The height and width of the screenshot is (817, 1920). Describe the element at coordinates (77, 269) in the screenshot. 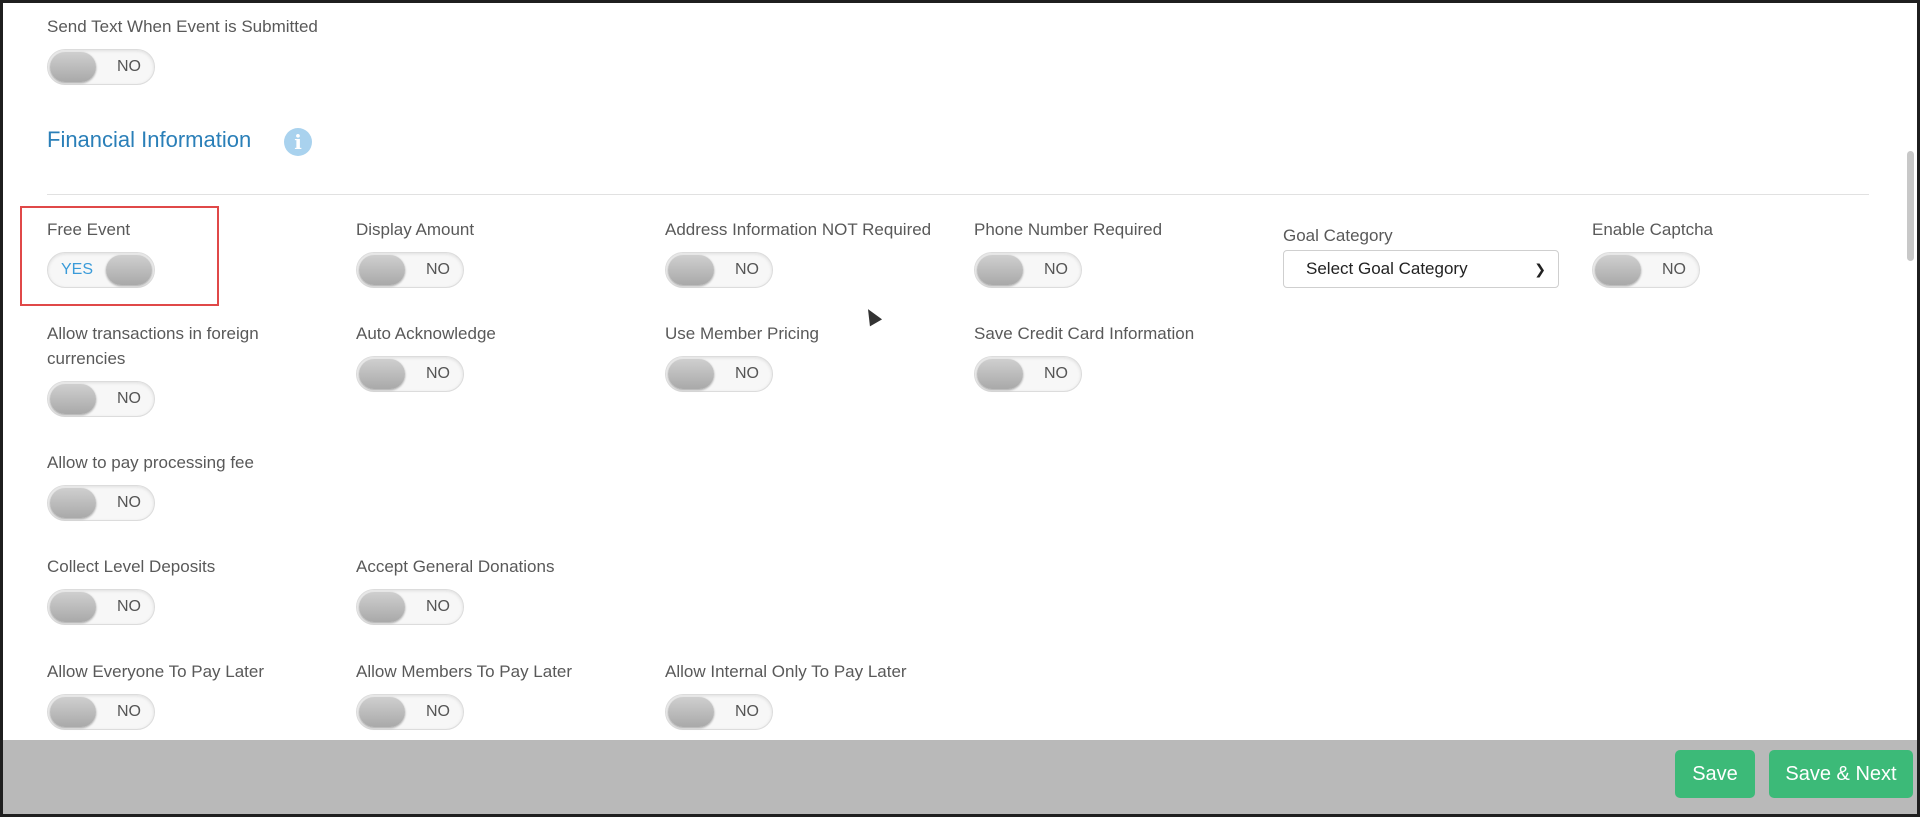

I see `toggle-state: YES` at that location.